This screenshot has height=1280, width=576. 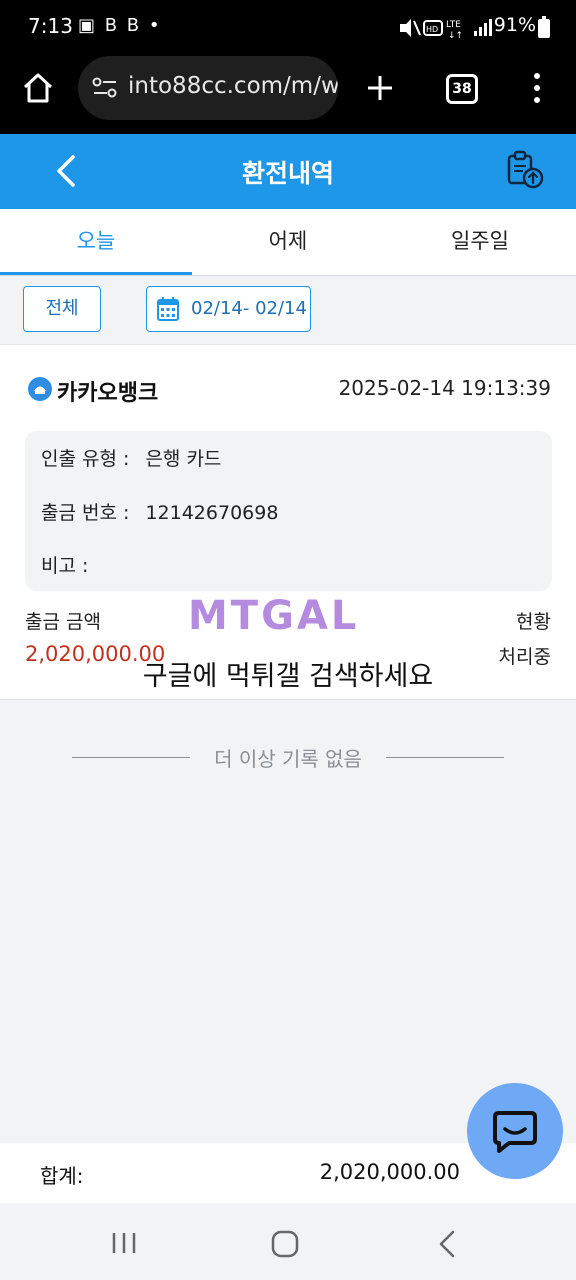 What do you see at coordinates (50, 26) in the screenshot?
I see `status-time: 7:13` at bounding box center [50, 26].